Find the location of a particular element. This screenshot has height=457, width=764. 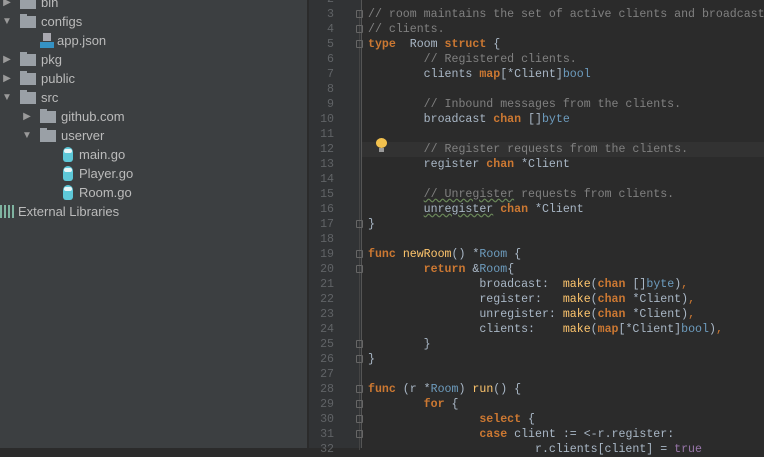

code-token: // Inbound messages from the clients. is located at coordinates (552, 104).